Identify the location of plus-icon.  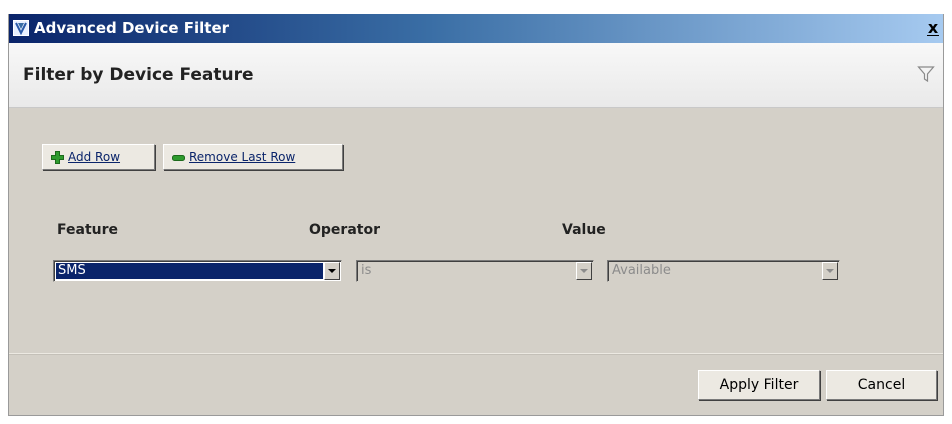
(57, 157).